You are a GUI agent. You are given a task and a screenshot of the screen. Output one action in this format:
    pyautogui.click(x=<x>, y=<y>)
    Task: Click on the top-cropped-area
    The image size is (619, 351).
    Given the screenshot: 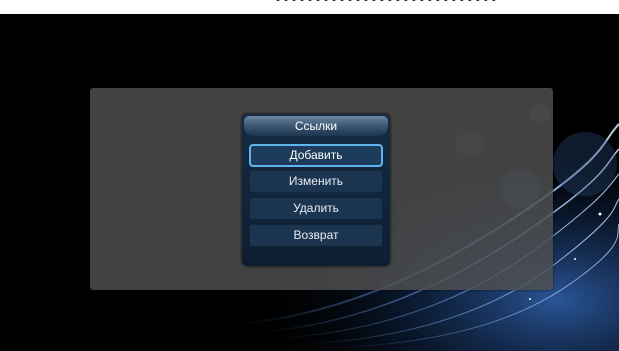 What is the action you would take?
    pyautogui.click(x=309, y=7)
    